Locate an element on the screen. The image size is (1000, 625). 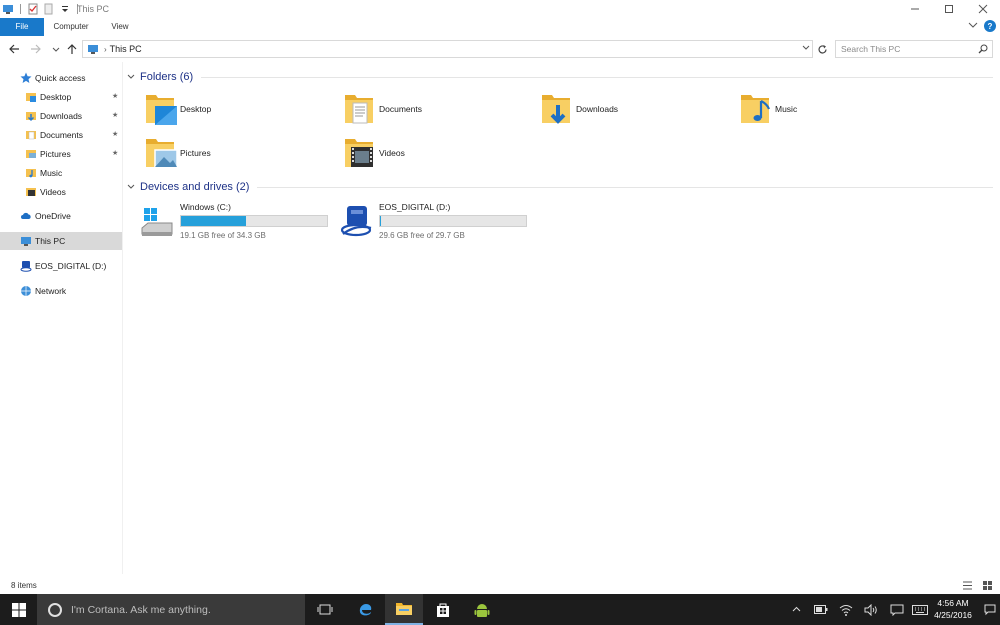
taskbar-edge-button is located at coordinates (365, 609).